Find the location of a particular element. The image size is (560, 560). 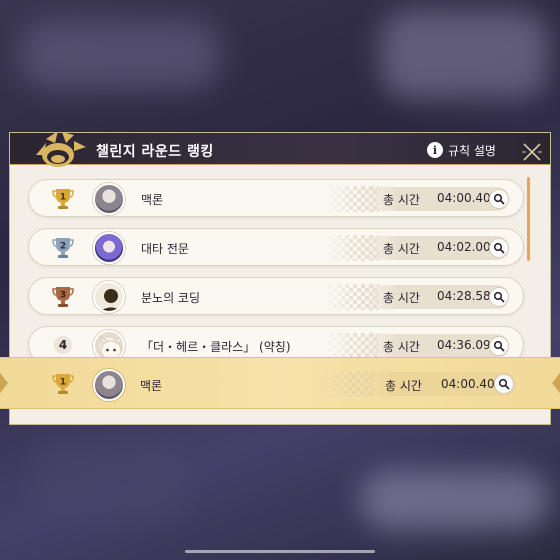

player-name: 분노의 코딩 is located at coordinates (171, 298).